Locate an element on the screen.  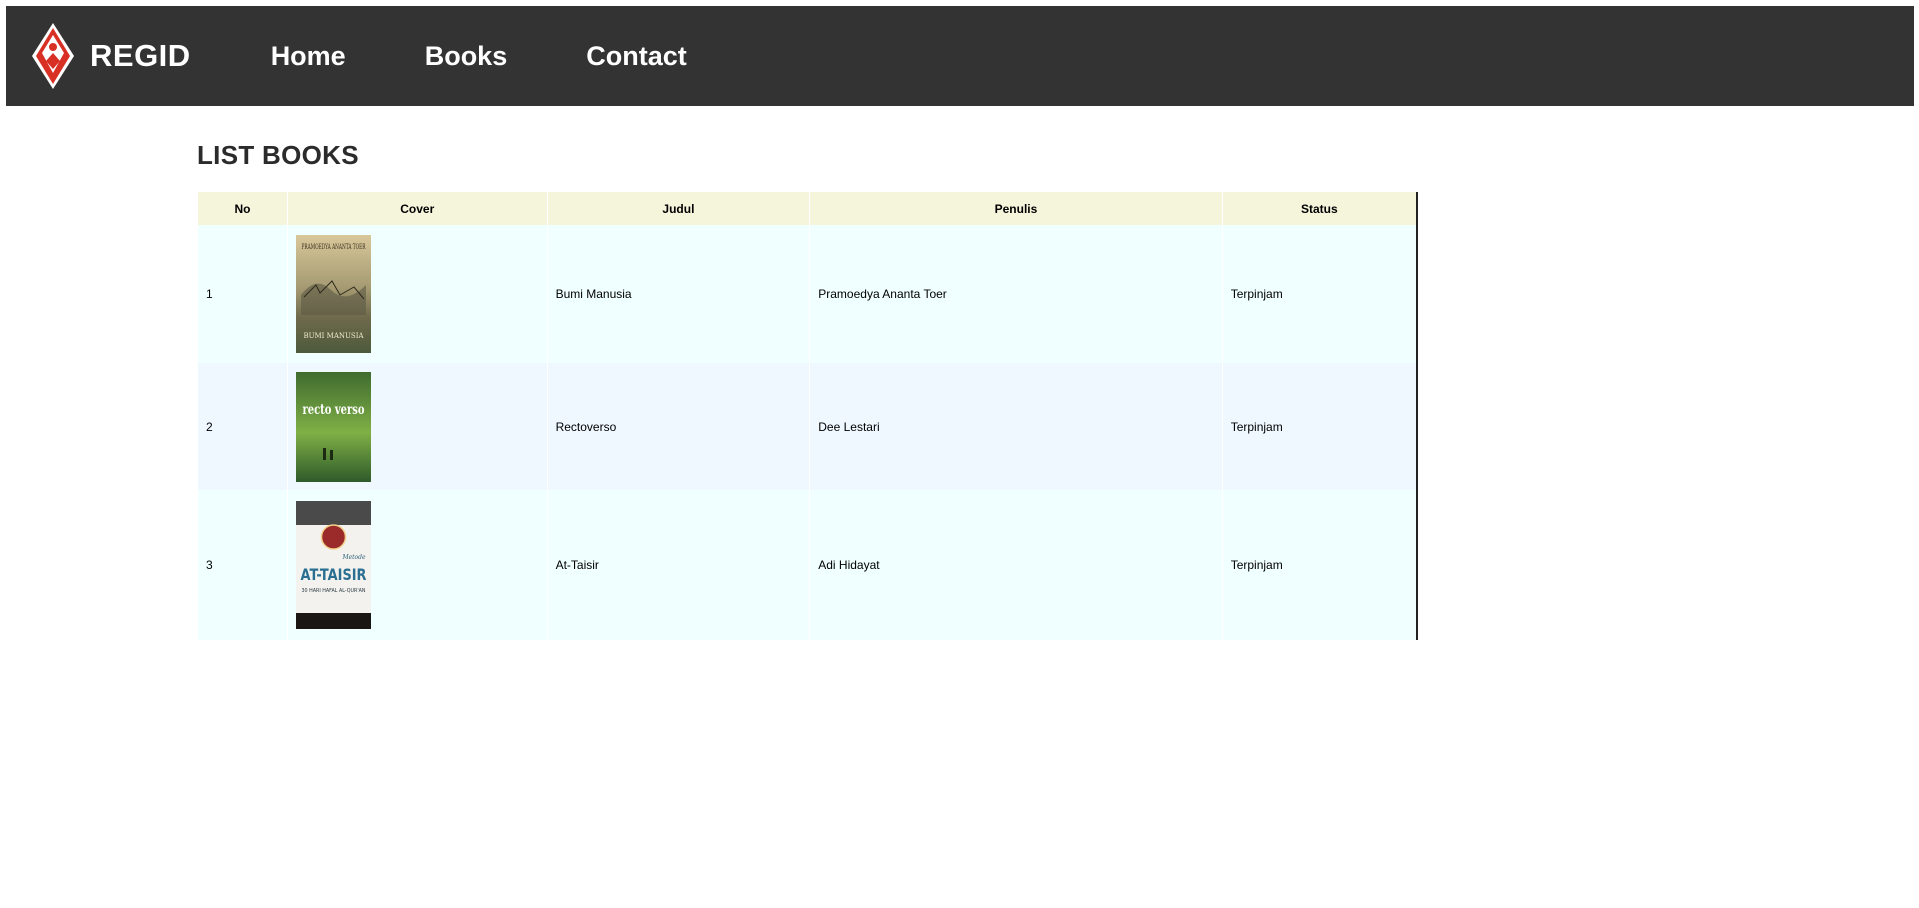
header-status: Status is located at coordinates (1319, 208).